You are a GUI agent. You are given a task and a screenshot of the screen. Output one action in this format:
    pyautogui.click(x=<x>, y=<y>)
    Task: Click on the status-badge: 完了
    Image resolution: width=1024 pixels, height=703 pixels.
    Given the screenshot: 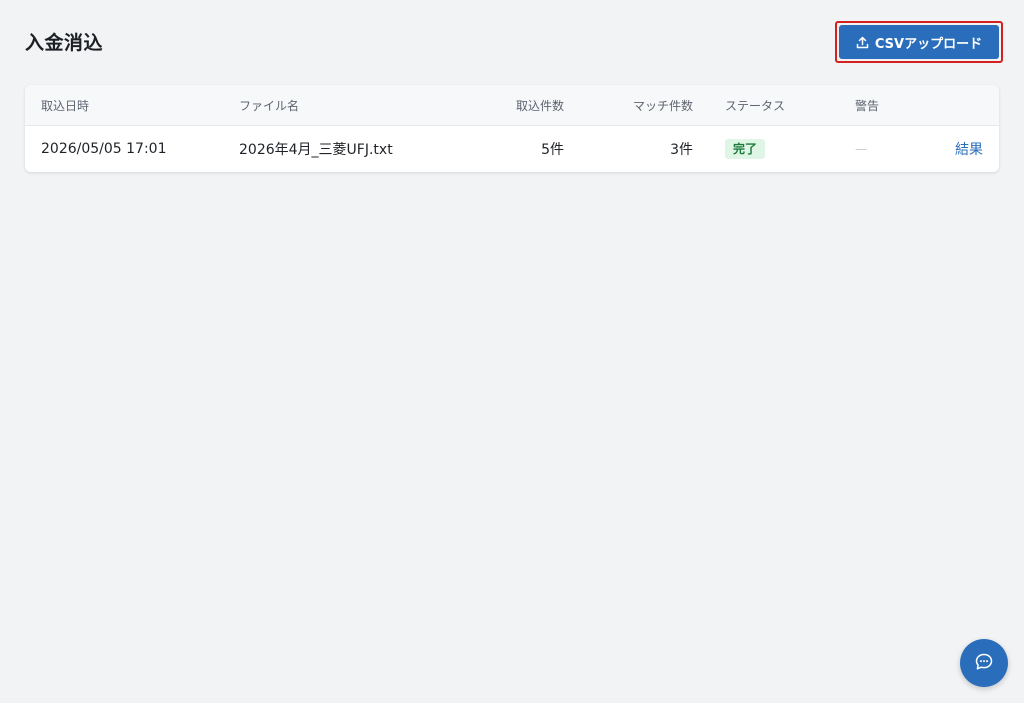 What is the action you would take?
    pyautogui.click(x=745, y=149)
    